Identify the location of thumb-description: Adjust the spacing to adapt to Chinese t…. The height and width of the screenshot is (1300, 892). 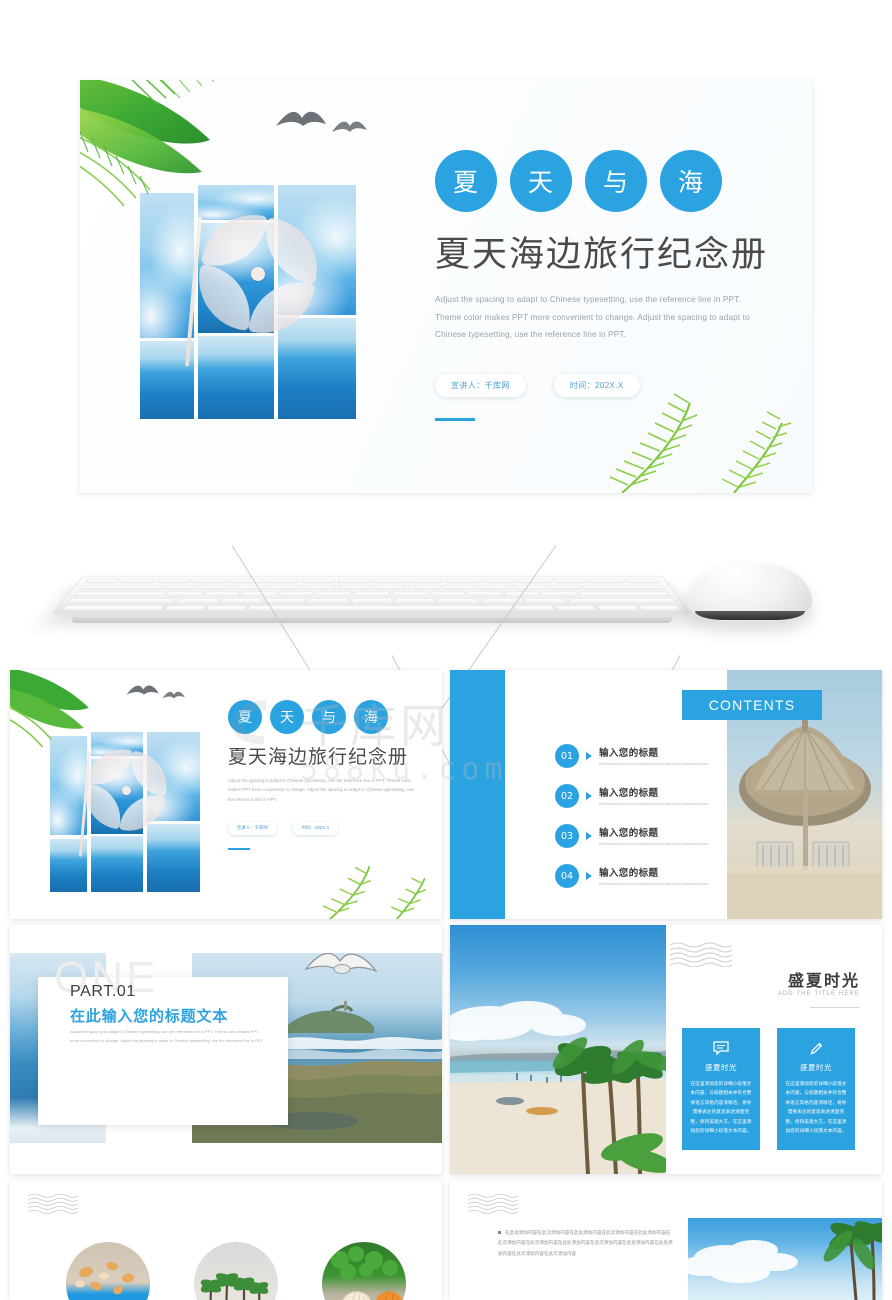
(321, 790).